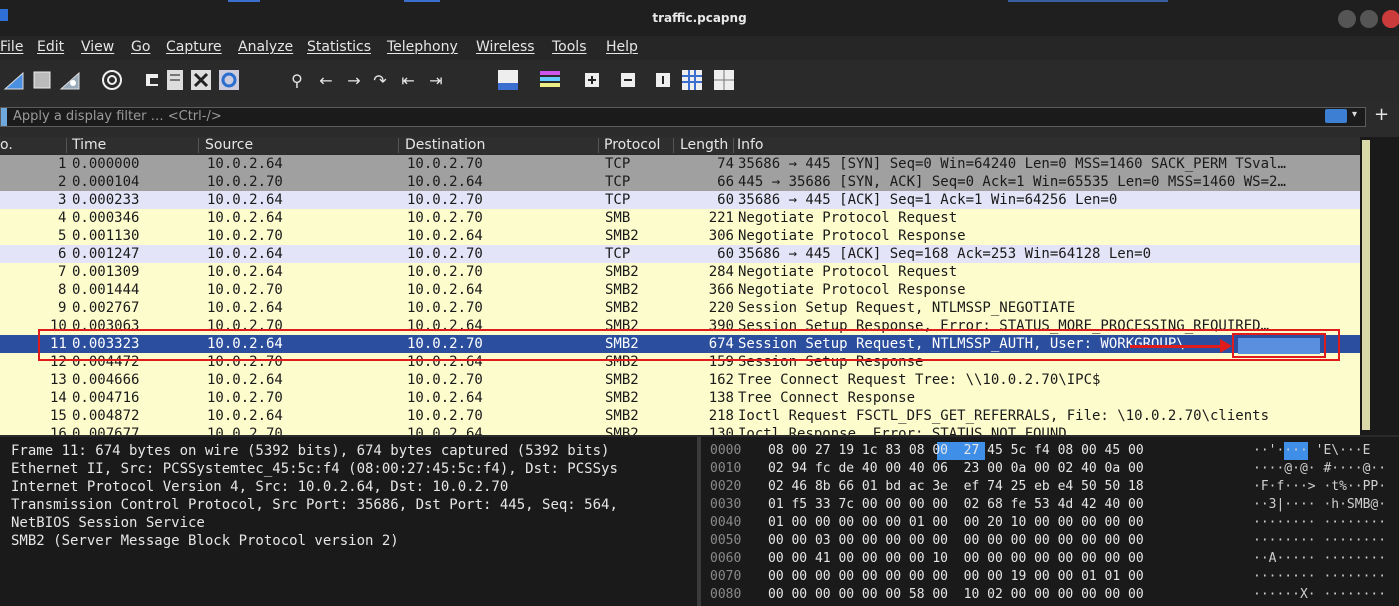 Image resolution: width=1399 pixels, height=606 pixels. I want to click on menu-tools: Tools, so click(569, 47).